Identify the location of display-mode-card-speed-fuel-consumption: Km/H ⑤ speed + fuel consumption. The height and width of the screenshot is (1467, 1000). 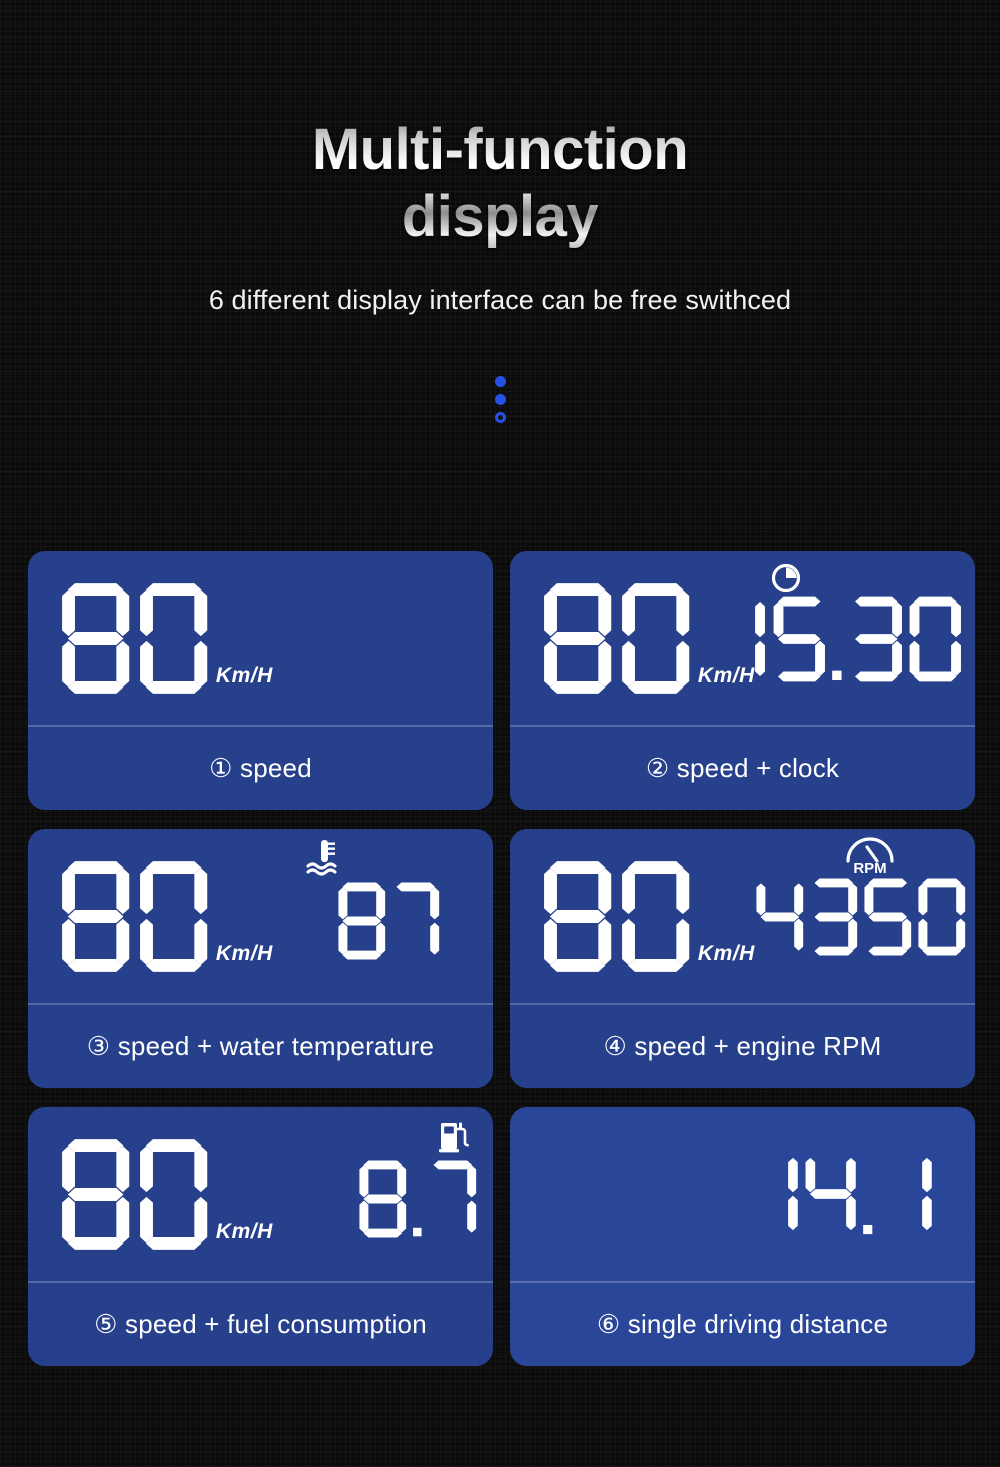
(260, 1236).